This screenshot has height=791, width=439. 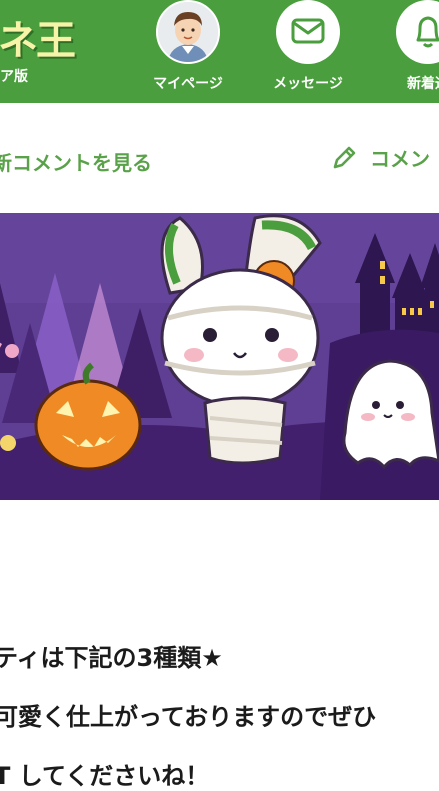 I want to click on latest-comments-link: 新コメントを見る, so click(x=76, y=161).